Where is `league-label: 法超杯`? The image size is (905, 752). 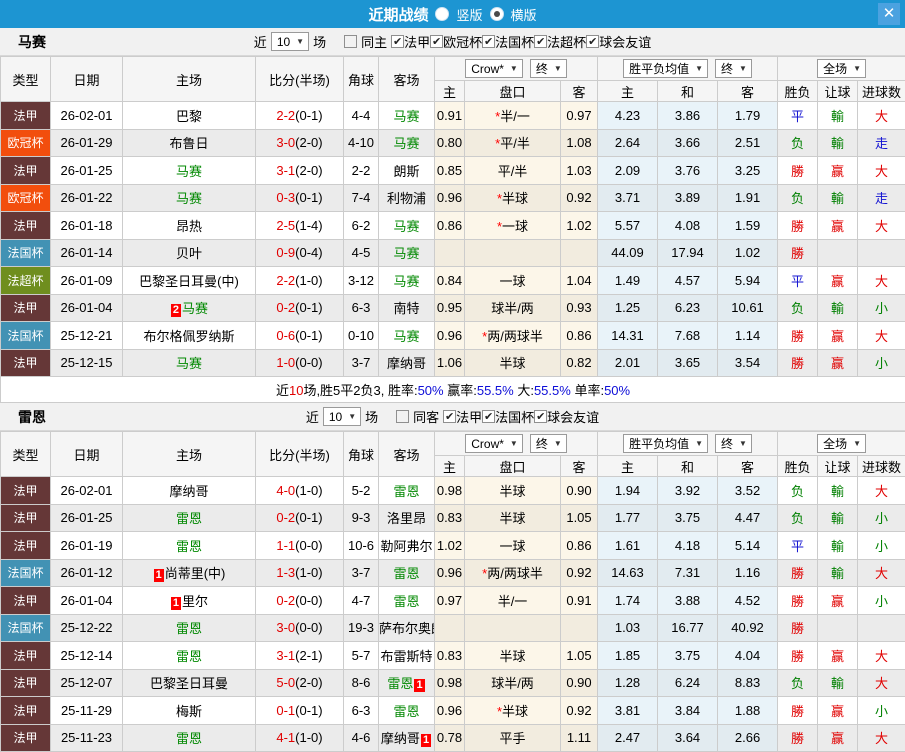 league-label: 法超杯 is located at coordinates (566, 41).